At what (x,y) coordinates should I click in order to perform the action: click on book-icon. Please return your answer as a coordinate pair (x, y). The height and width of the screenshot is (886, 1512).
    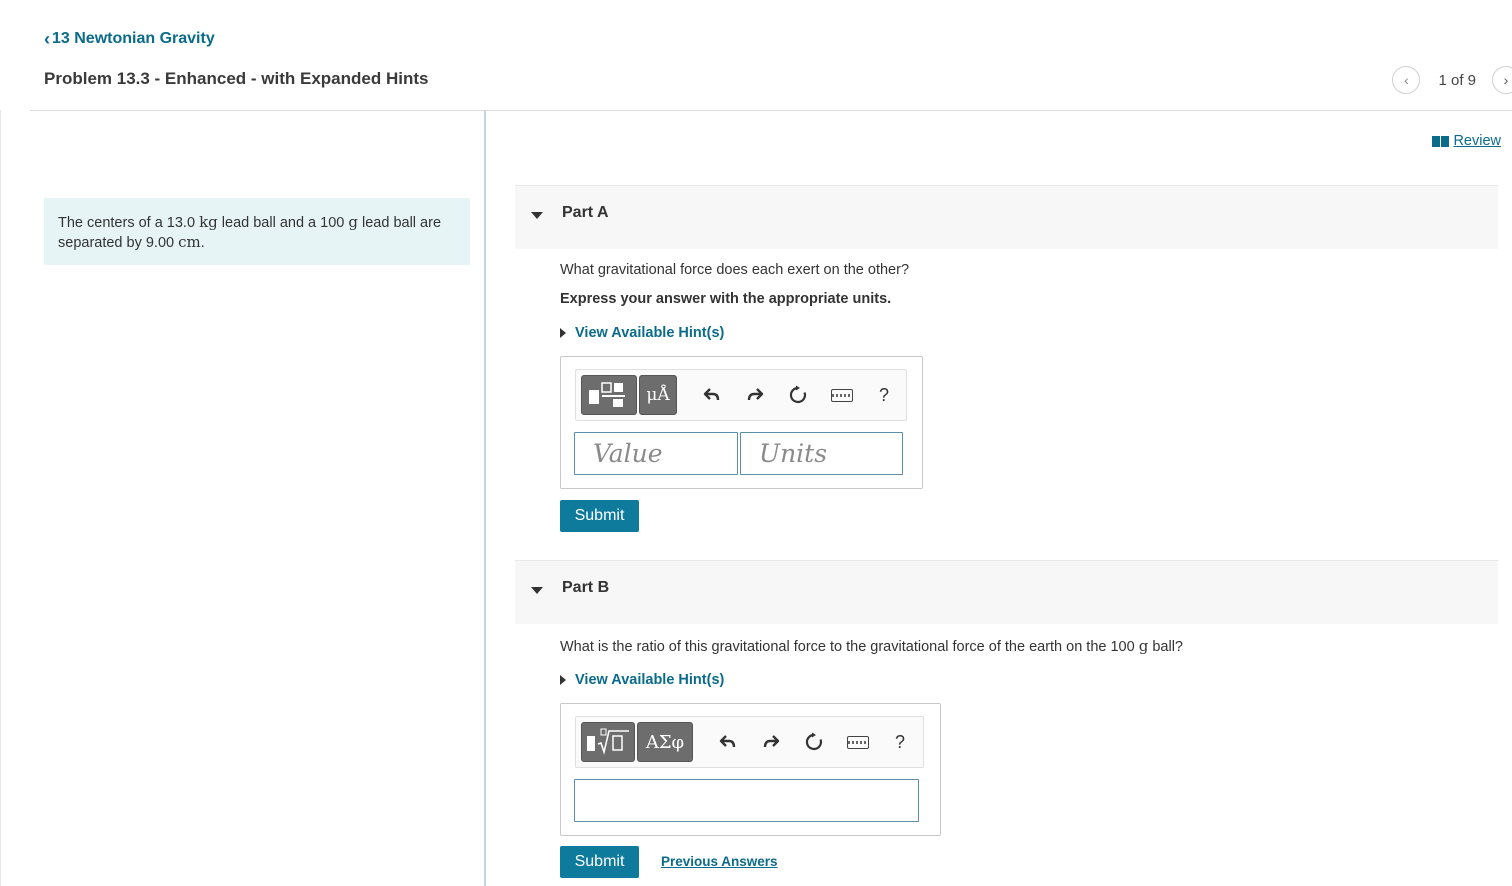
    Looking at the image, I should click on (1441, 141).